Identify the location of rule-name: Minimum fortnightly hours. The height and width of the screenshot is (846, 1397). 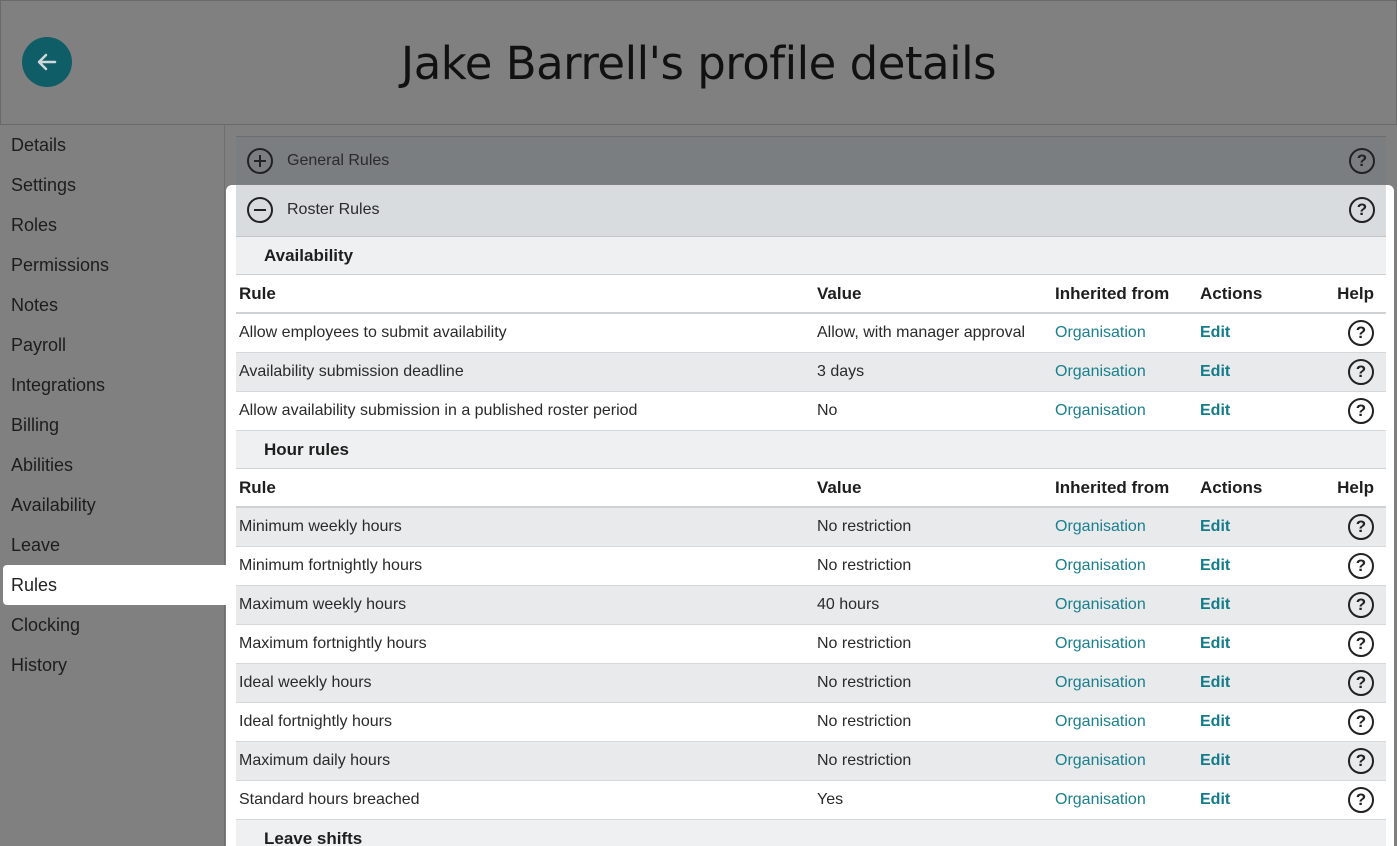
(331, 565).